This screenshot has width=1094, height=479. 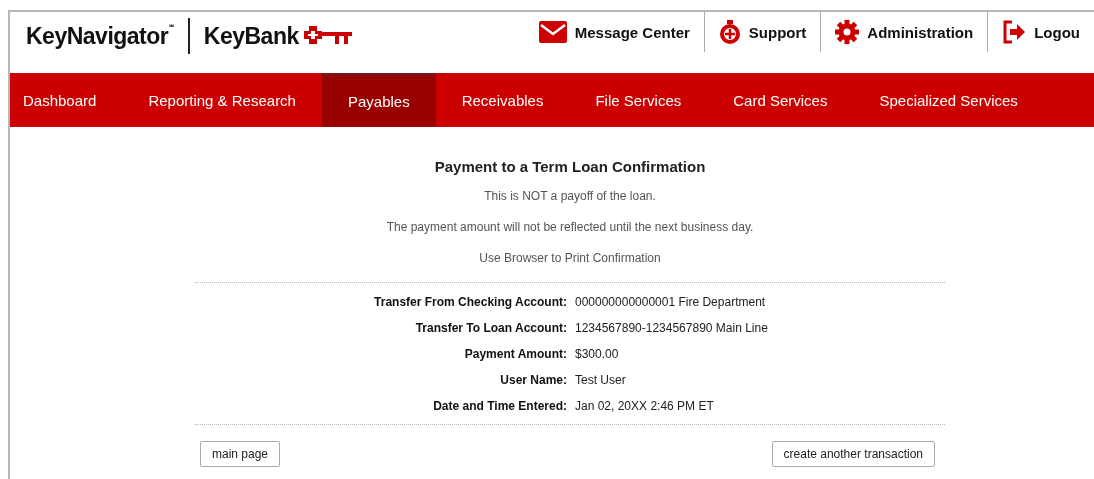 What do you see at coordinates (672, 328) in the screenshot?
I see `detail-value: 1234567890-1234567890 Main Line` at bounding box center [672, 328].